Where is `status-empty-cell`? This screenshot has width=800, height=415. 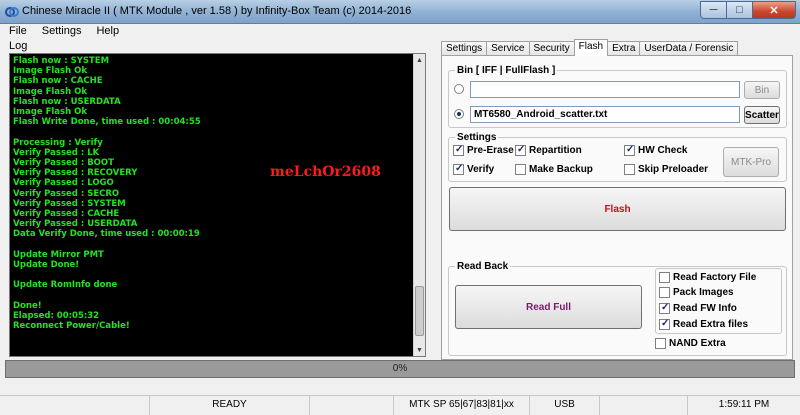 status-empty-cell is located at coordinates (75, 405).